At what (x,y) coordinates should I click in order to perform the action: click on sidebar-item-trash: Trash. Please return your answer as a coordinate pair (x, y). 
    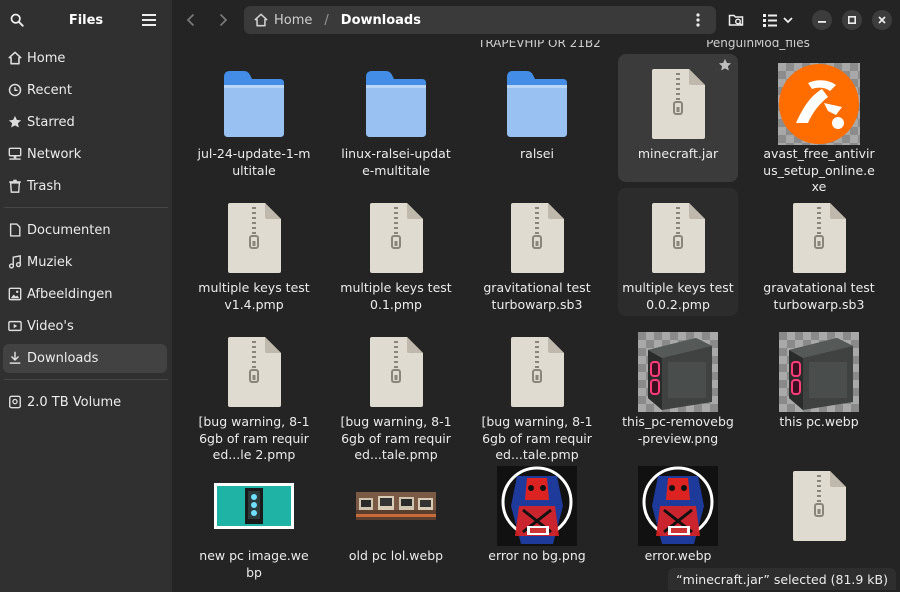
    Looking at the image, I should click on (85, 186).